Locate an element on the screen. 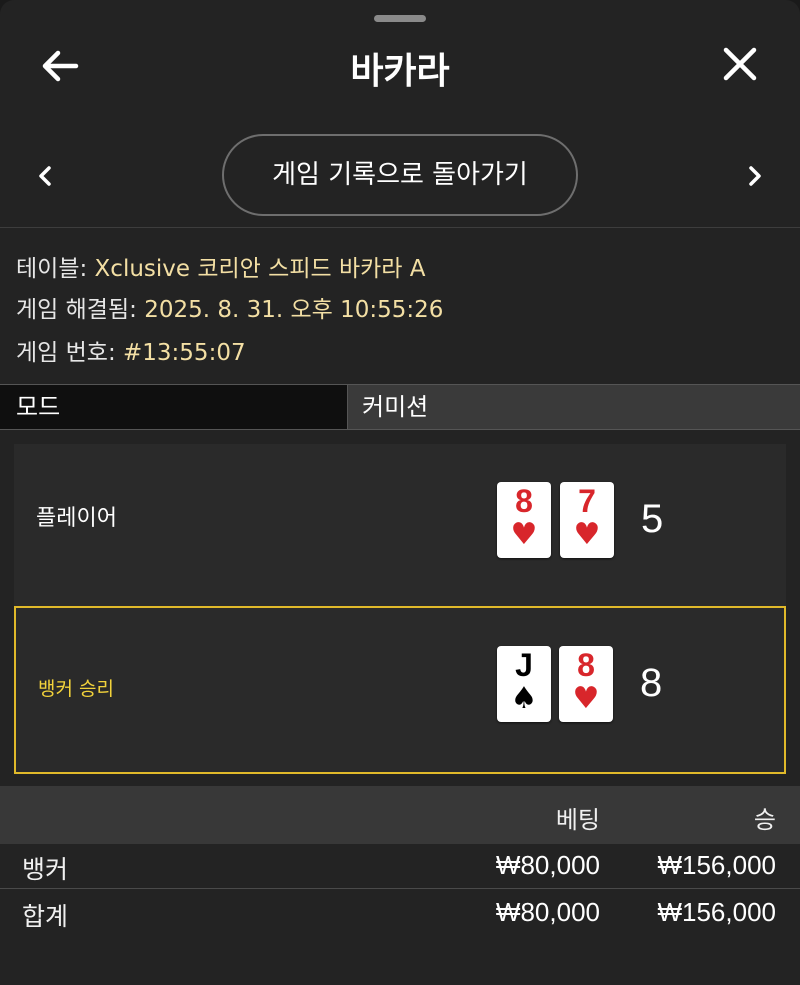  chevron-right-icon is located at coordinates (755, 176).